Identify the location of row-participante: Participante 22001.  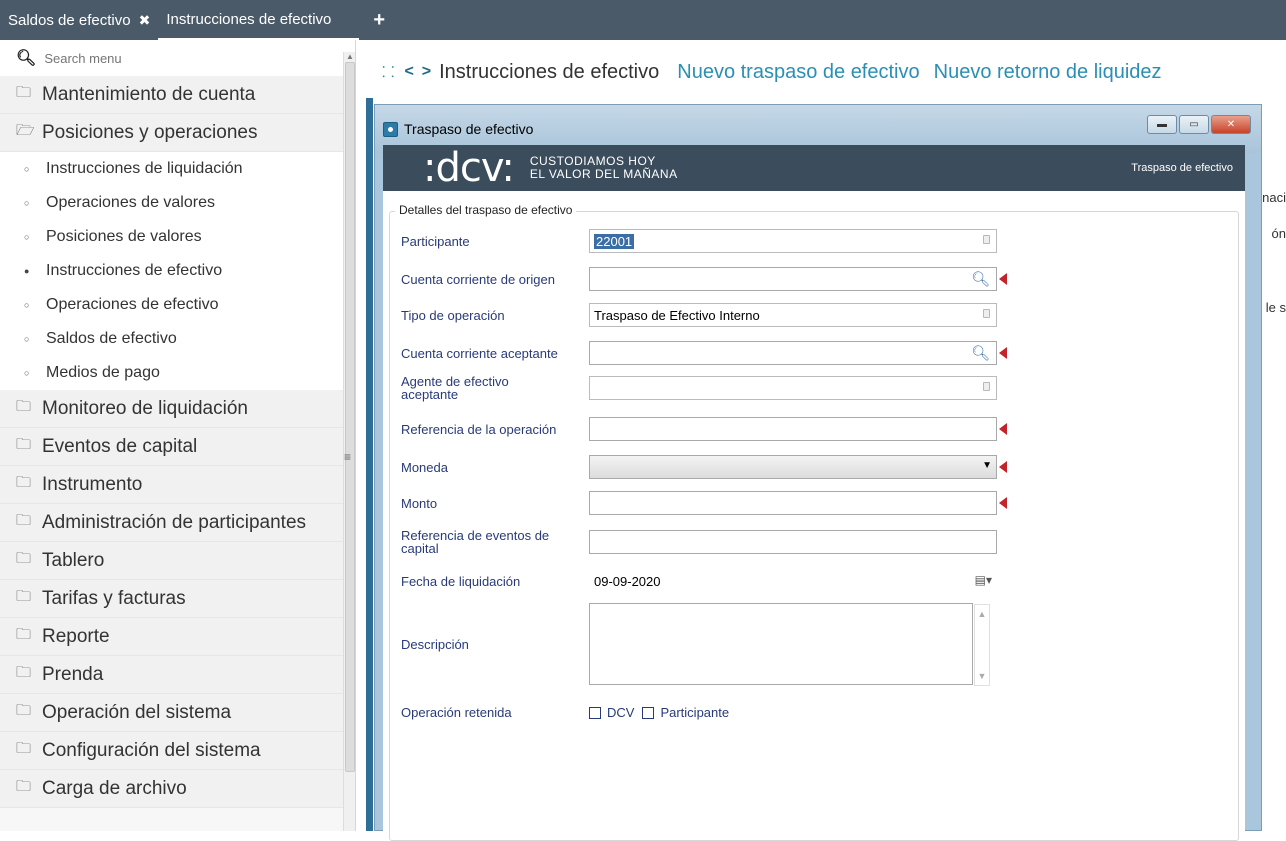
(699, 241).